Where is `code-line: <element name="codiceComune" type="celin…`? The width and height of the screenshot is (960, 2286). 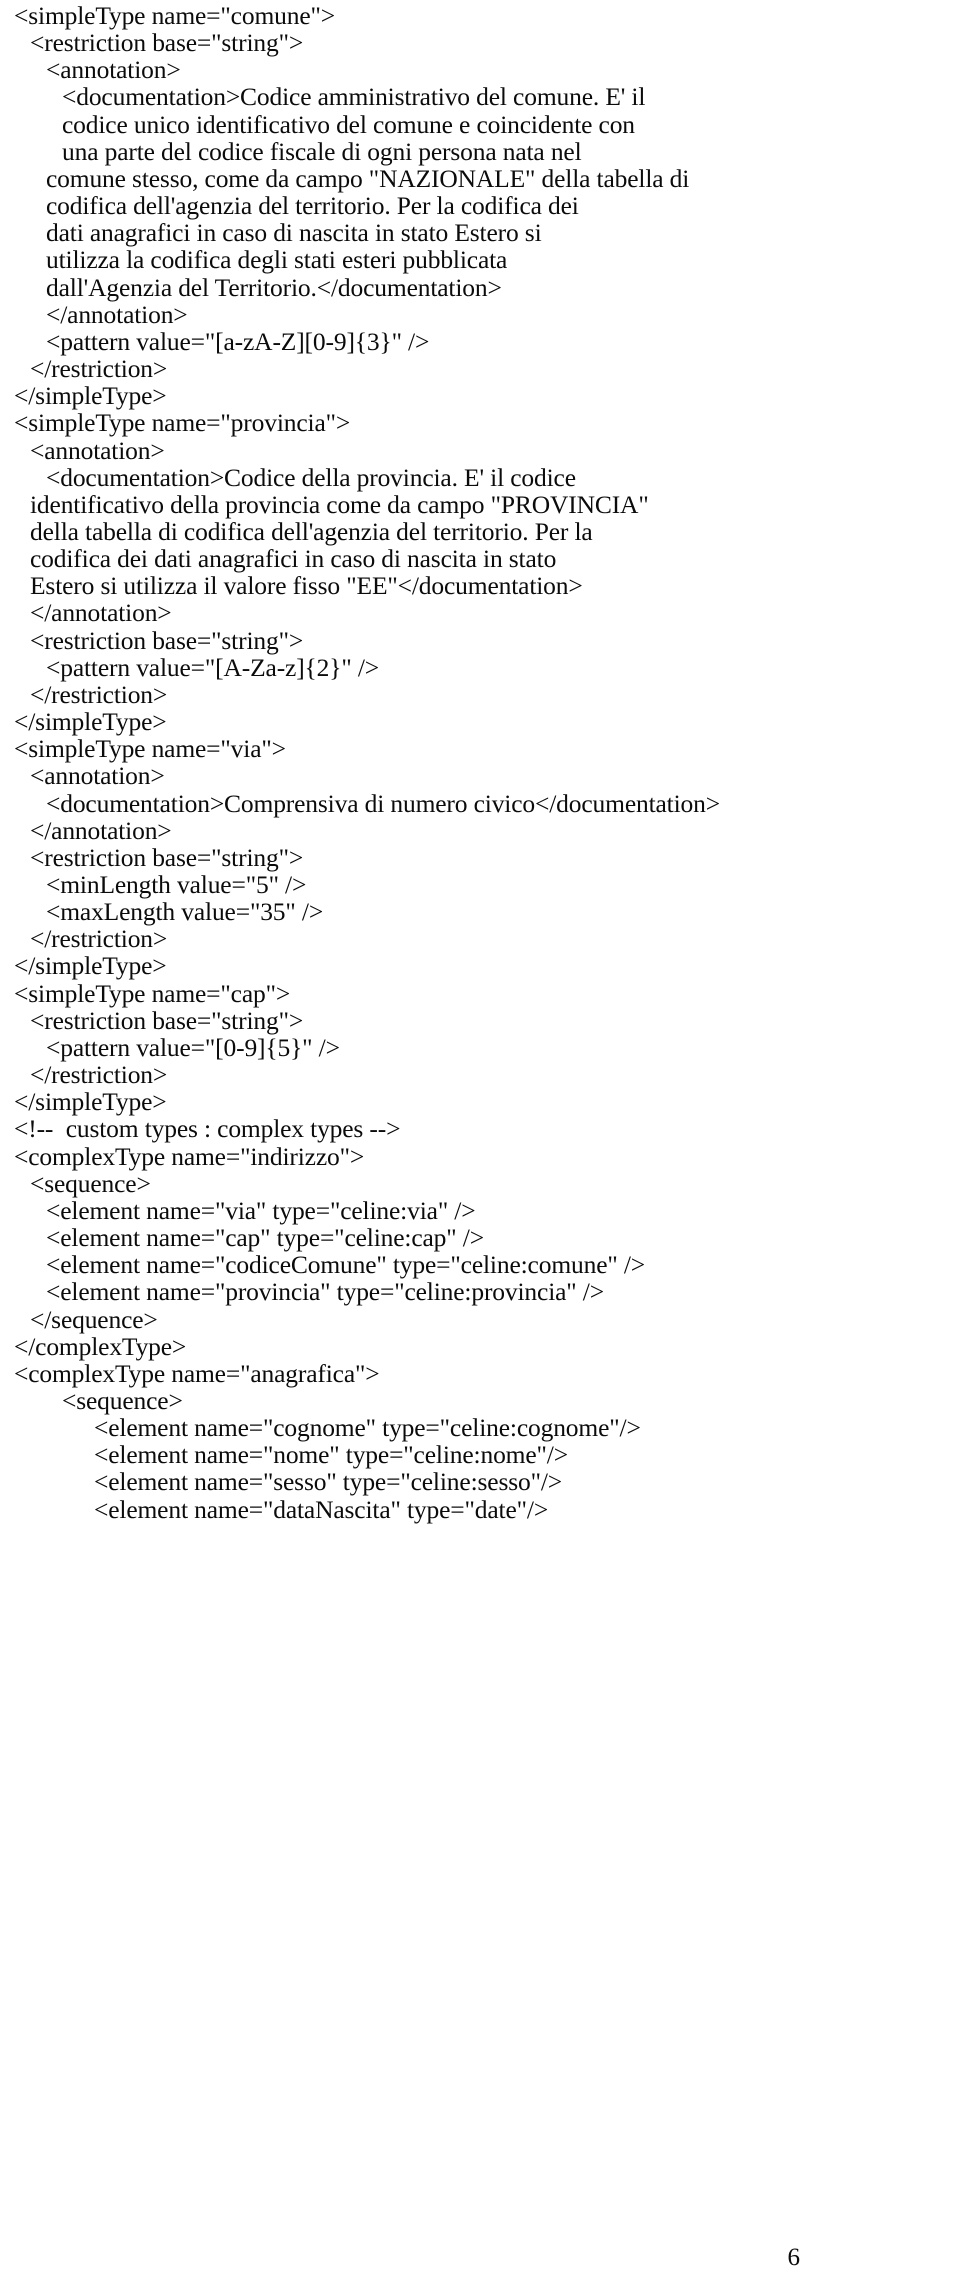 code-line: <element name="codiceComune" type="celin… is located at coordinates (346, 1265).